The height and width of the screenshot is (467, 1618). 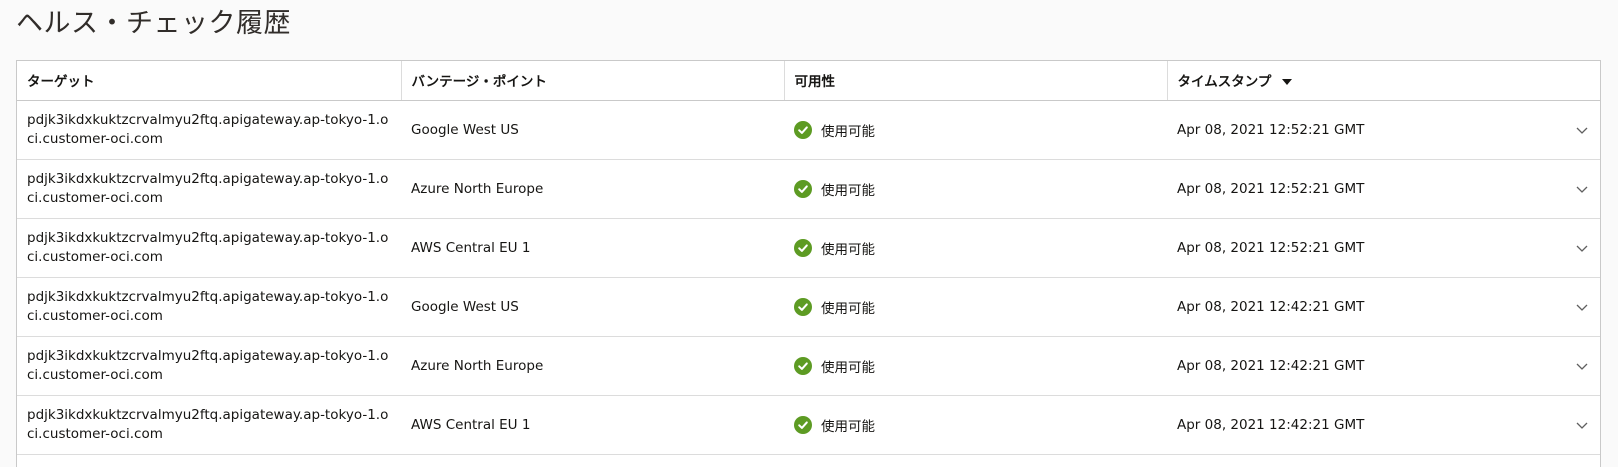 What do you see at coordinates (976, 81) in the screenshot?
I see `column-header-availability: 可用性` at bounding box center [976, 81].